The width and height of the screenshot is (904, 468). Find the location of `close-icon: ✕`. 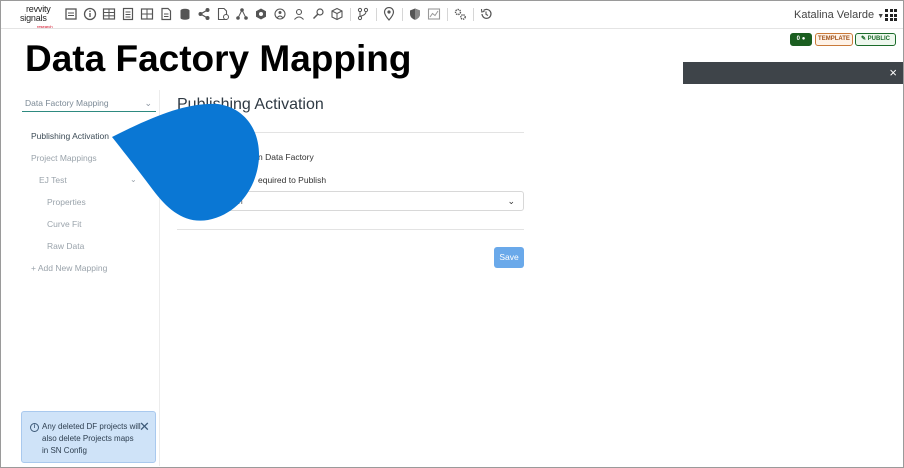

close-icon: ✕ is located at coordinates (144, 427).